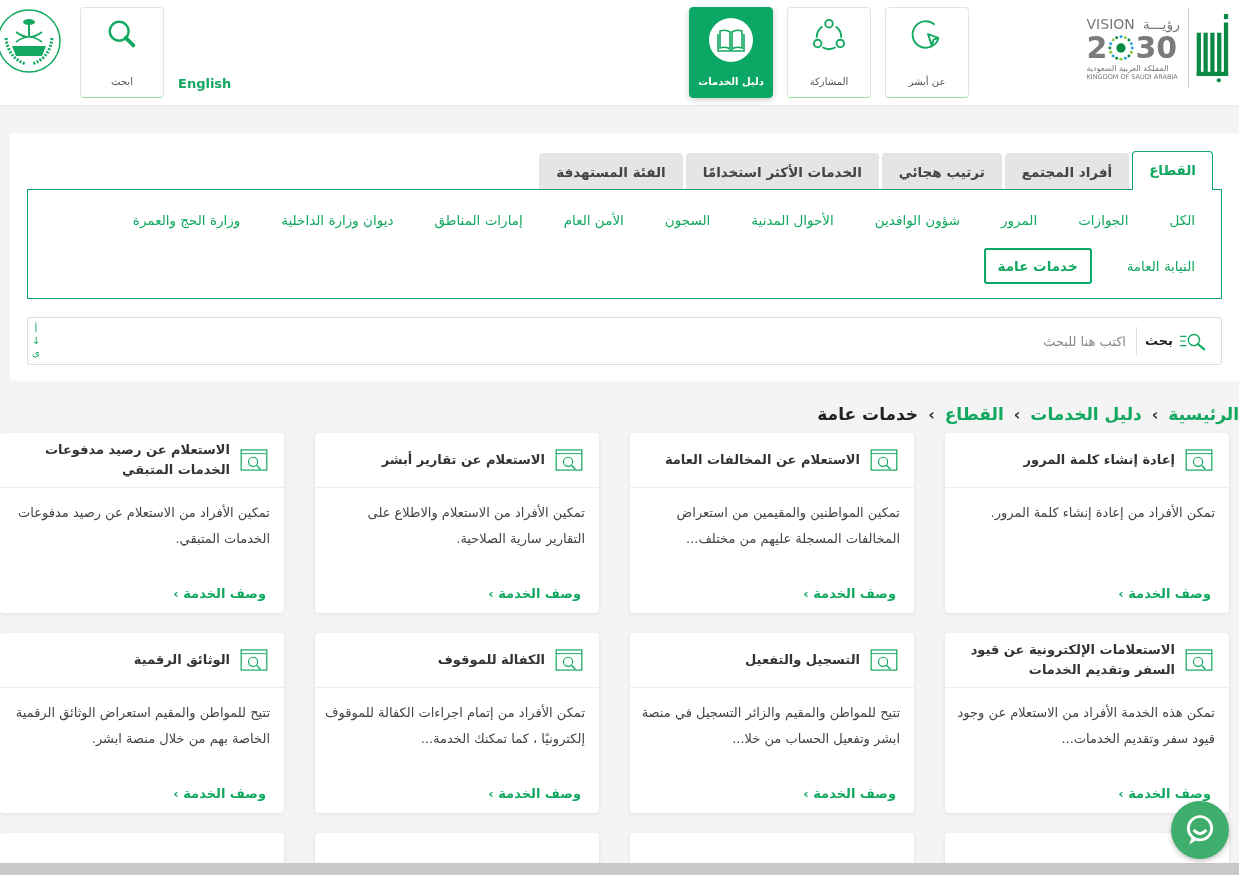  Describe the element at coordinates (122, 52) in the screenshot. I see `search-button: ابحث` at that location.